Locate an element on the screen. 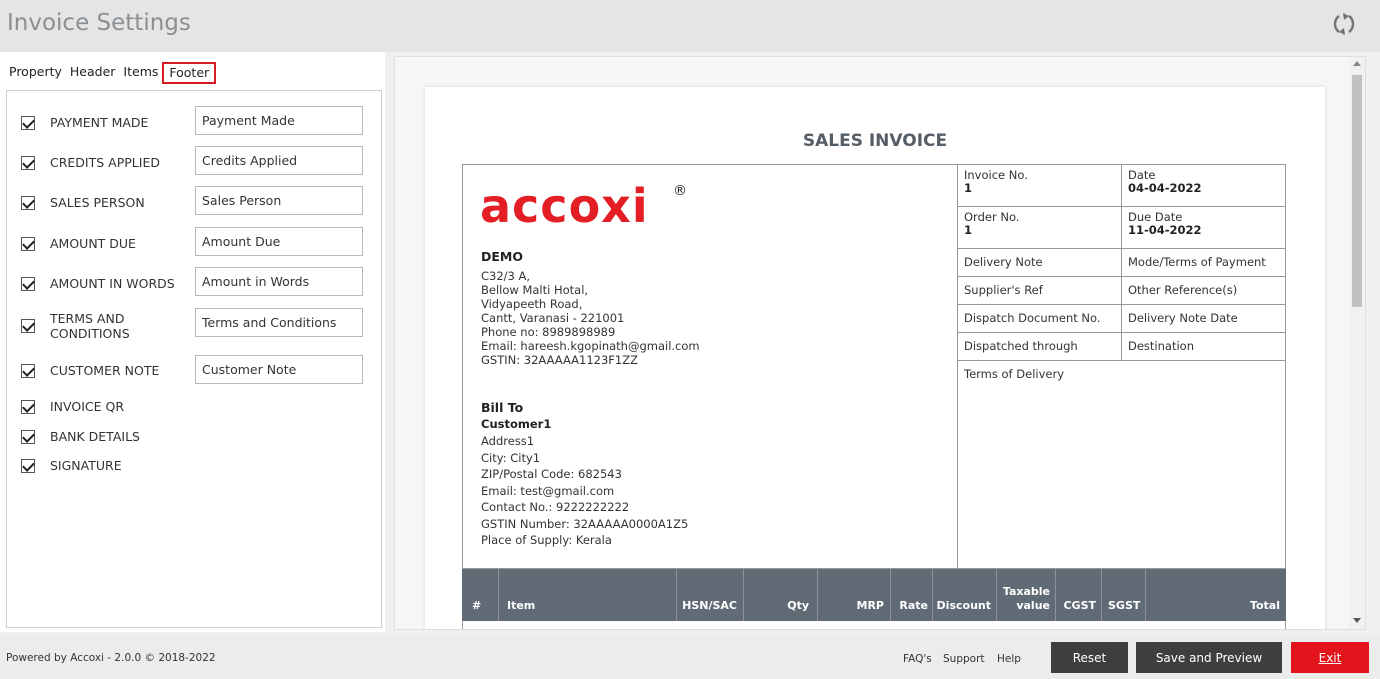 This screenshot has width=1380, height=679. meta-row: Dispatch Document No. Delivery Note Date is located at coordinates (1122, 319).